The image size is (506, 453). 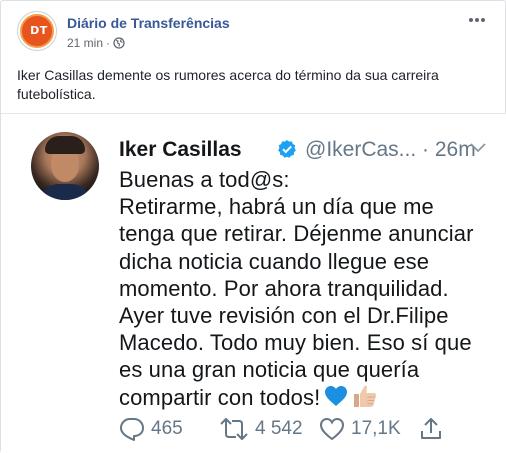 I want to click on ellipsis-icon, so click(x=477, y=21).